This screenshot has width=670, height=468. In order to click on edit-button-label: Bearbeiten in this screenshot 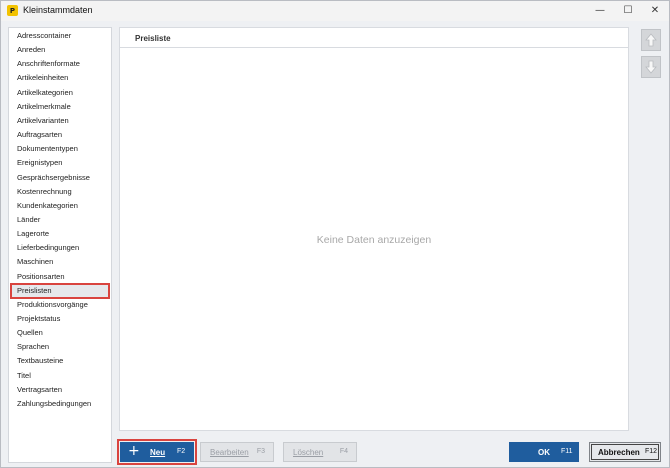, I will do `click(229, 452)`.